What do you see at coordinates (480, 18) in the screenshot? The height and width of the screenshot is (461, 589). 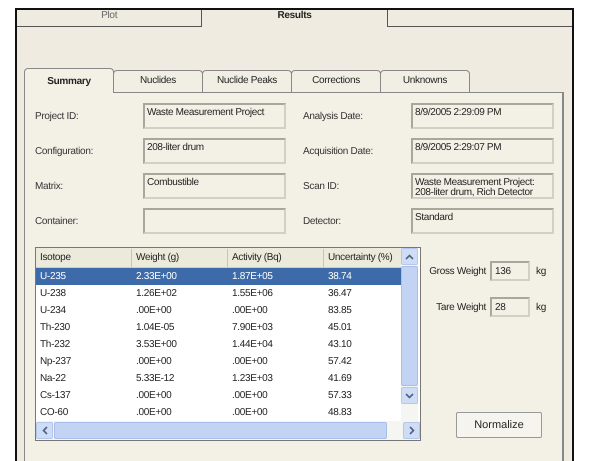 I see `tab` at bounding box center [480, 18].